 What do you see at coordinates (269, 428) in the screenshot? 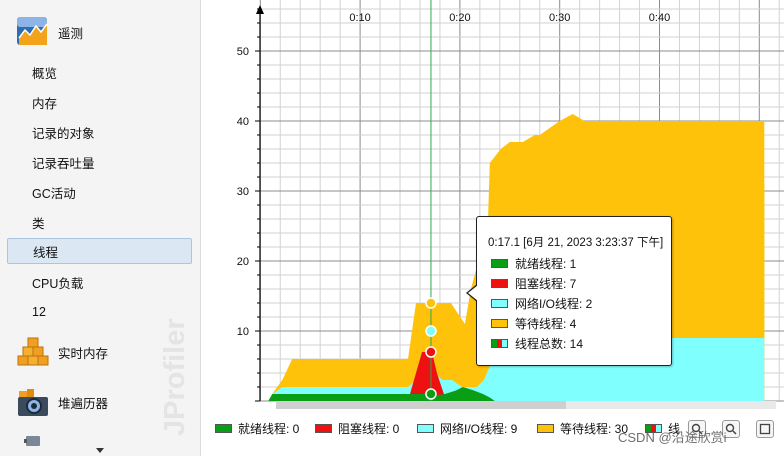
I see `legend-item-label: 就绪线程: 0` at bounding box center [269, 428].